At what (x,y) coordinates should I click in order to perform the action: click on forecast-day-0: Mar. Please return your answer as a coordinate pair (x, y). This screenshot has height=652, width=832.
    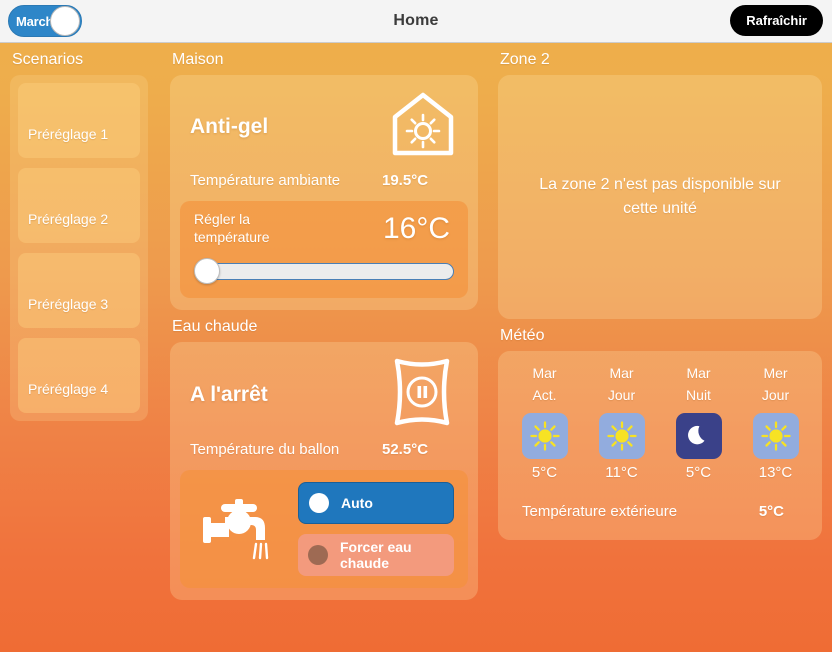
    Looking at the image, I should click on (544, 373).